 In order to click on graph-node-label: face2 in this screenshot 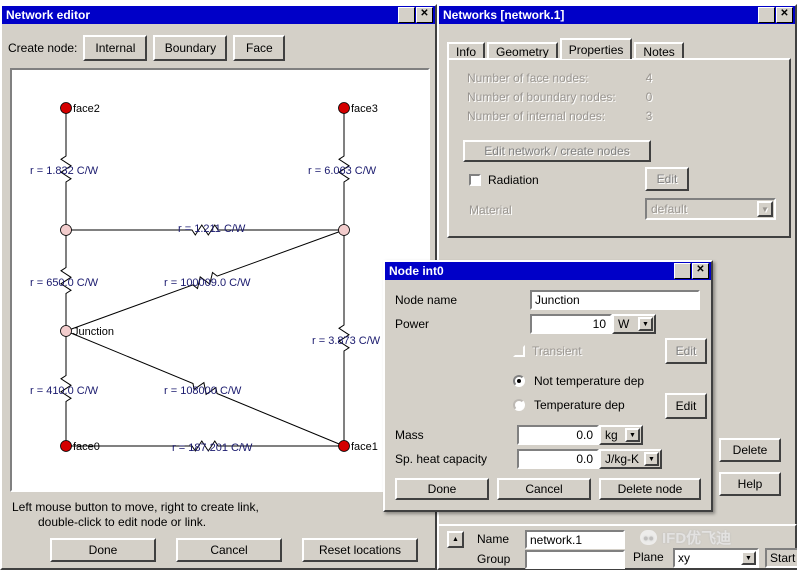, I will do `click(86, 109)`.